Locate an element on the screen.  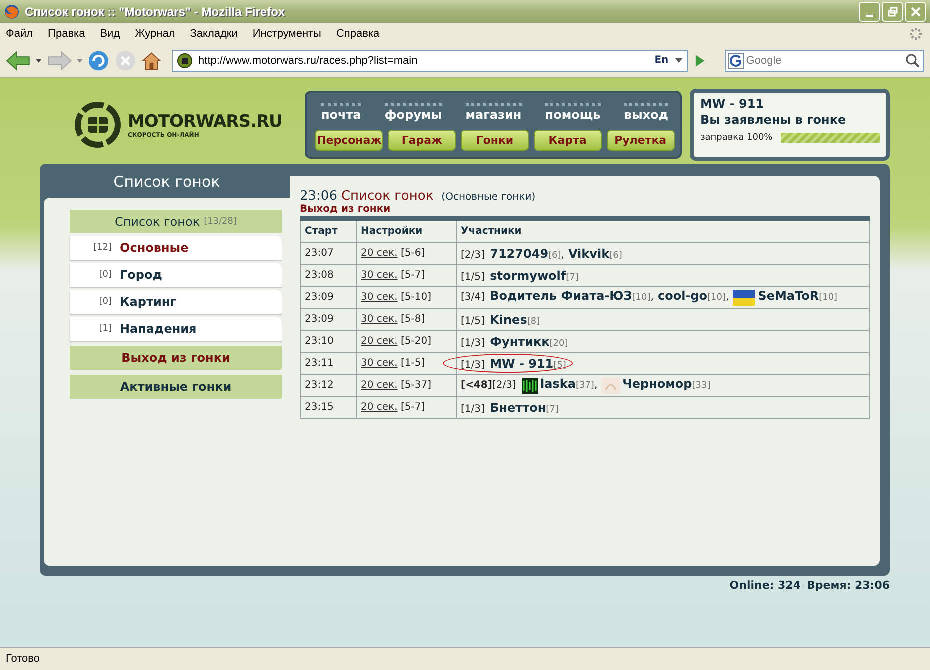
column-header: Настройки is located at coordinates (406, 230).